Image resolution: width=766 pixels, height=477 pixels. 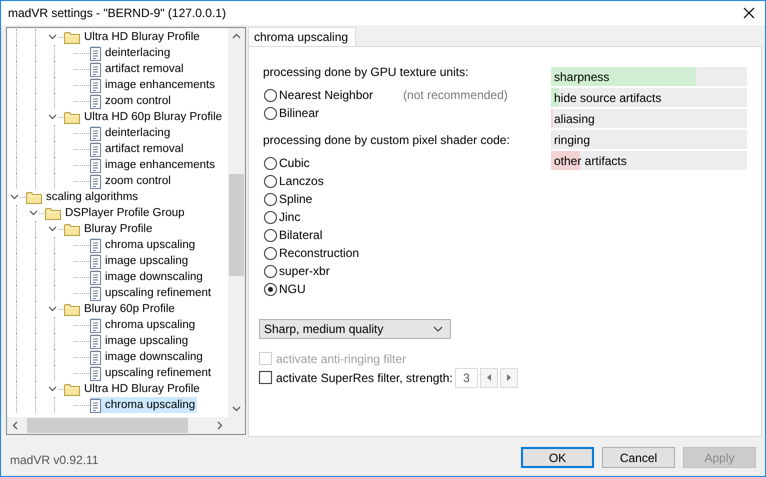 I want to click on dialog-button: Cancel, so click(x=638, y=457).